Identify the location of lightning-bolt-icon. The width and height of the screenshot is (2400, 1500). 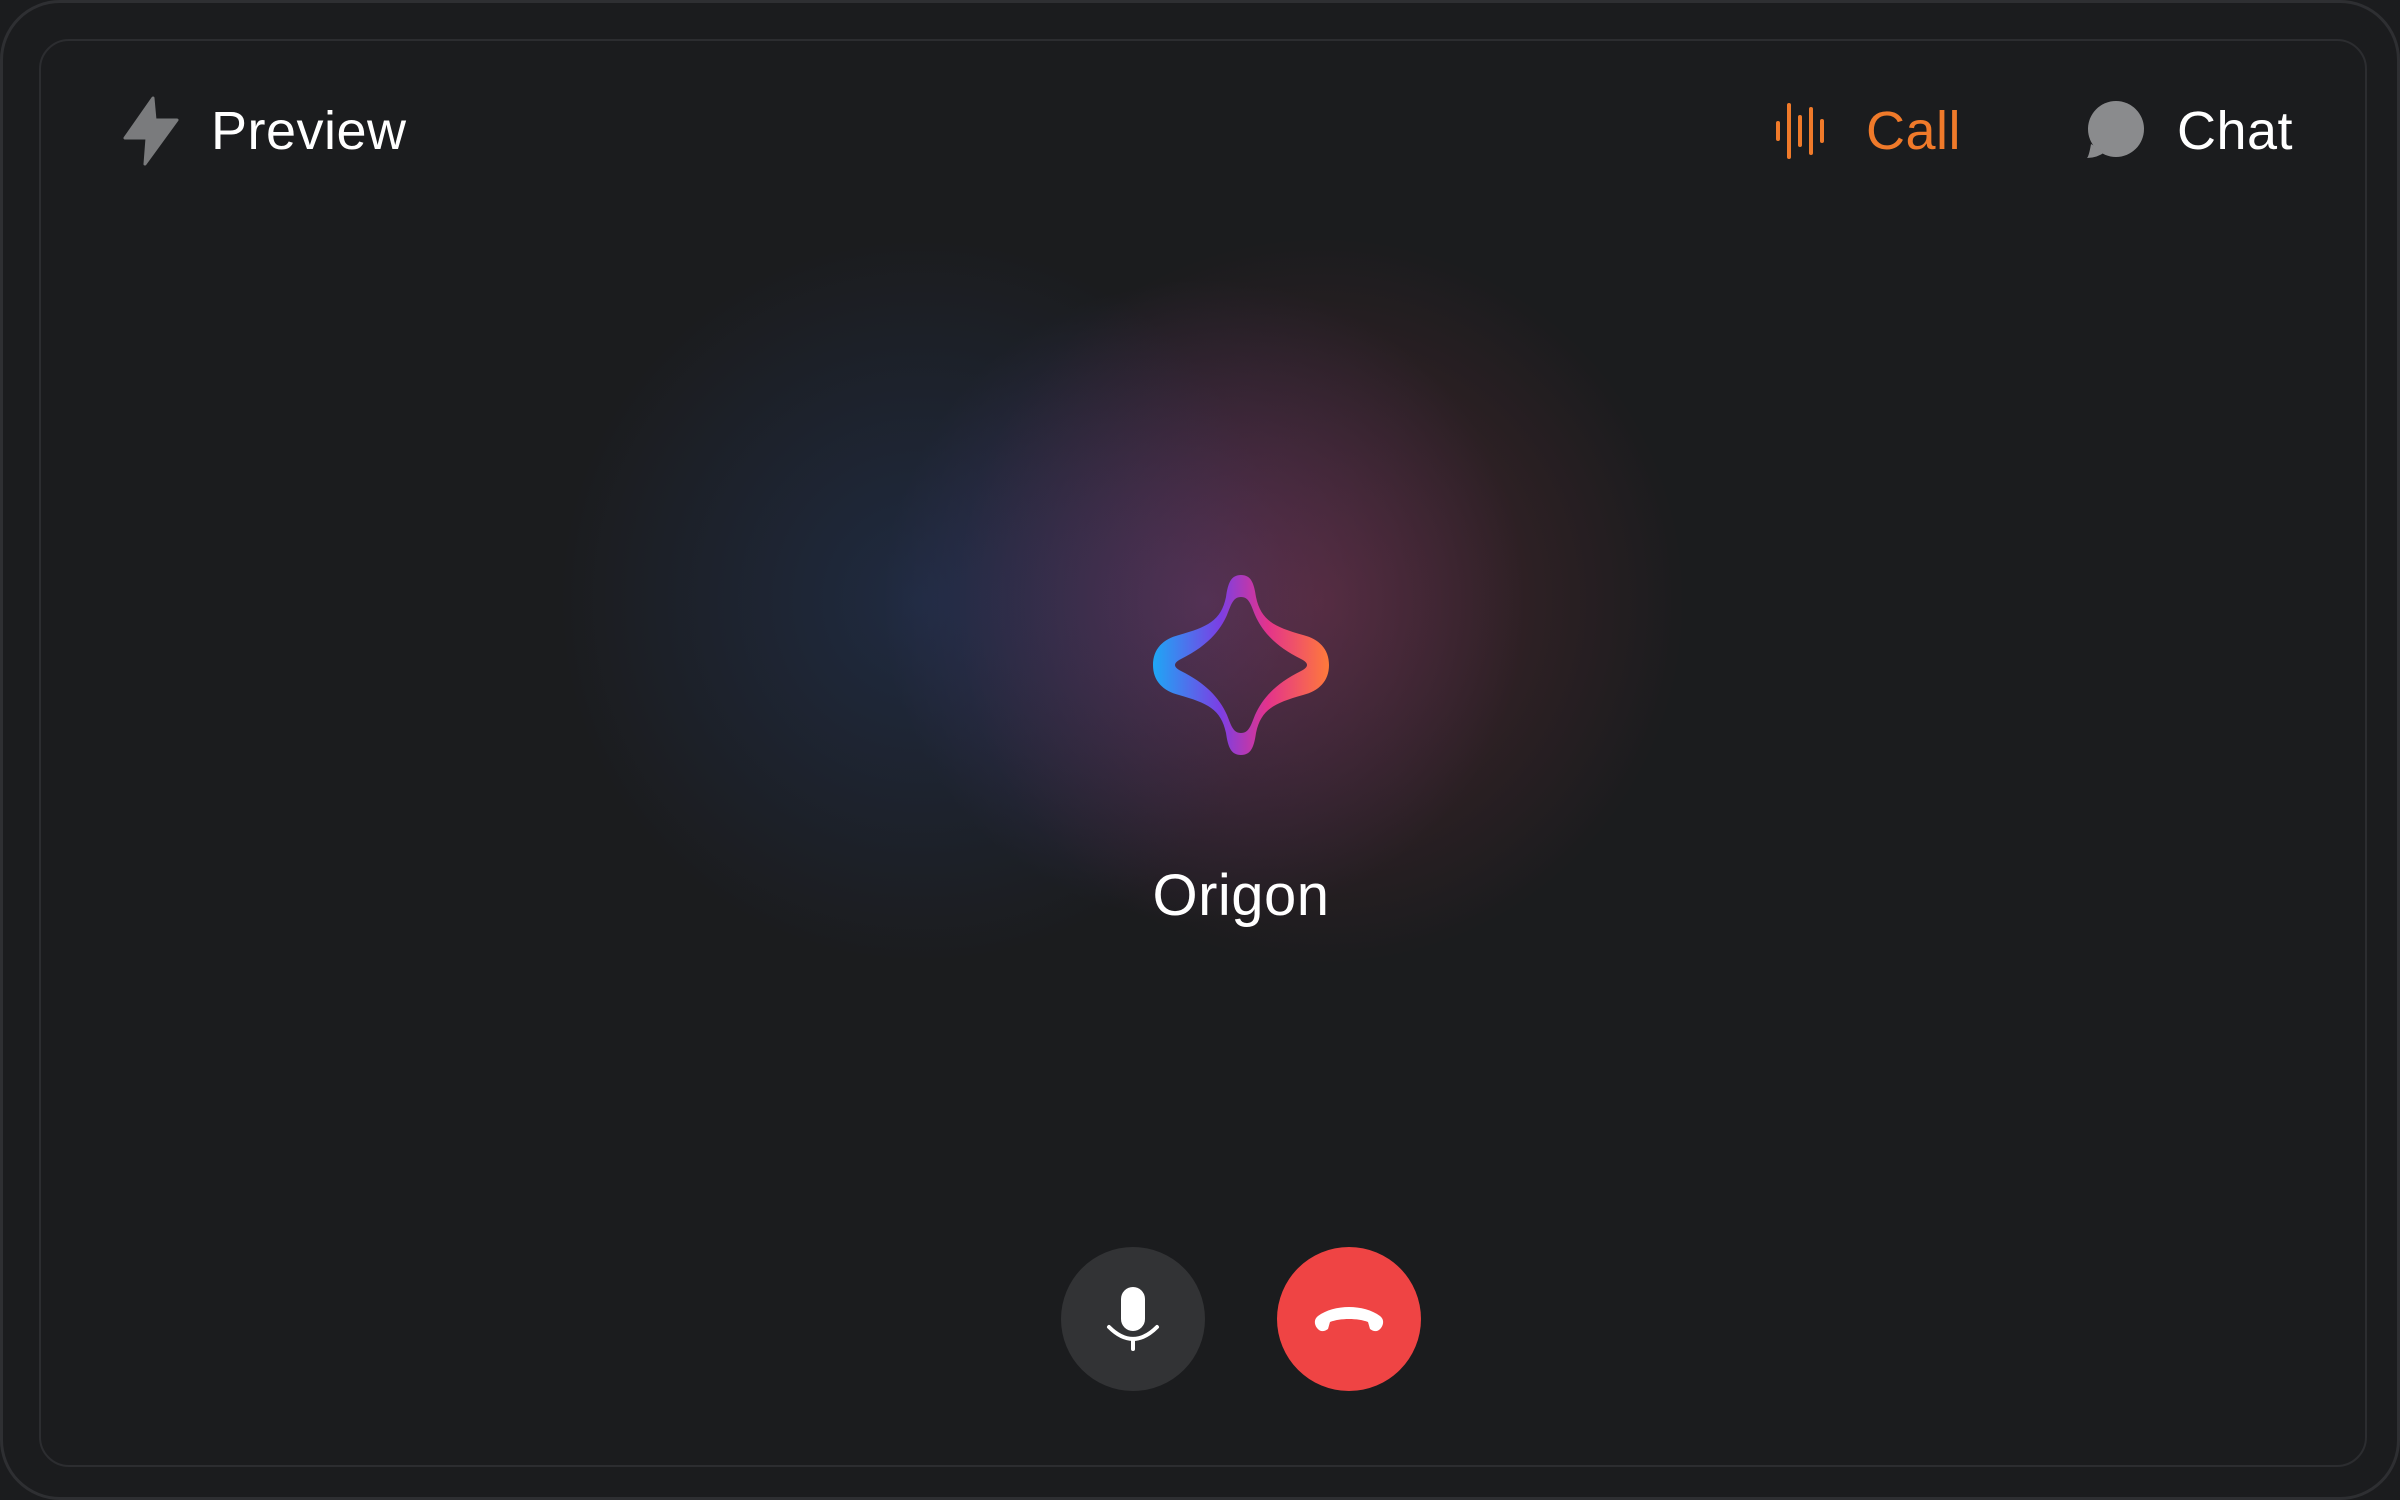
(151, 131).